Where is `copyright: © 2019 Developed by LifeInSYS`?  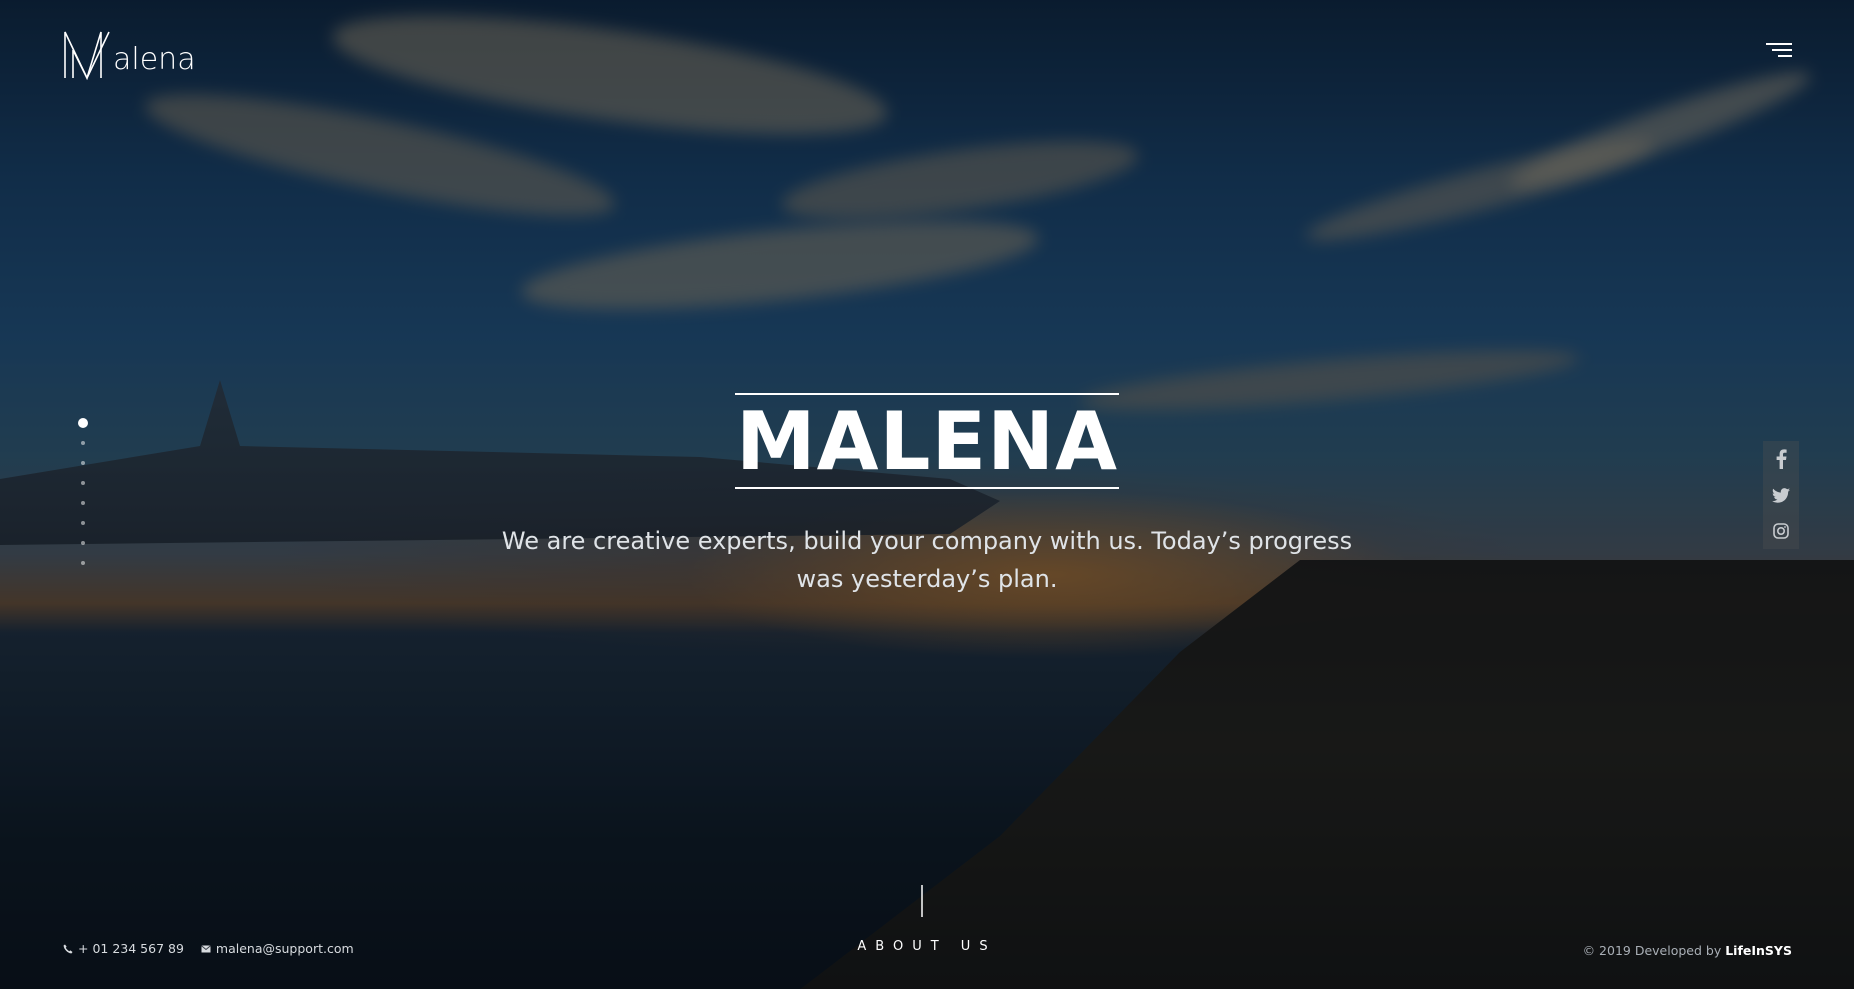 copyright: © 2019 Developed by LifeInSYS is located at coordinates (1687, 950).